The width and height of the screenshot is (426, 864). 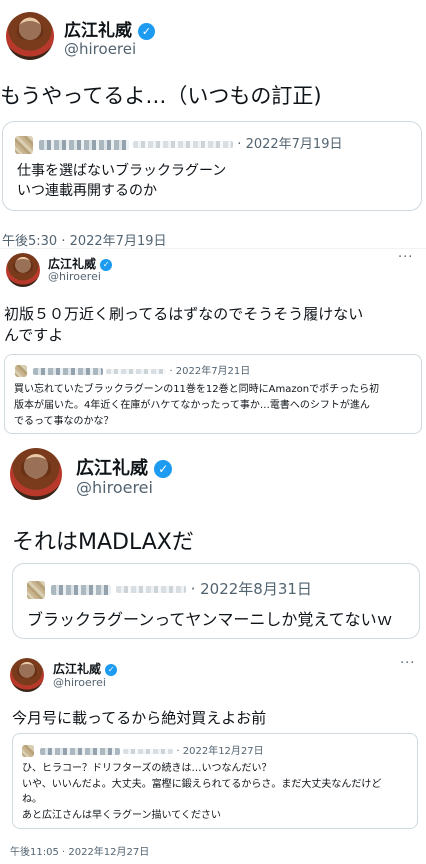 I want to click on quoted-tweet: · 2022年7月19日 仕事を選ばないブラックラグーン いつ連載再開するのか, so click(x=212, y=166).